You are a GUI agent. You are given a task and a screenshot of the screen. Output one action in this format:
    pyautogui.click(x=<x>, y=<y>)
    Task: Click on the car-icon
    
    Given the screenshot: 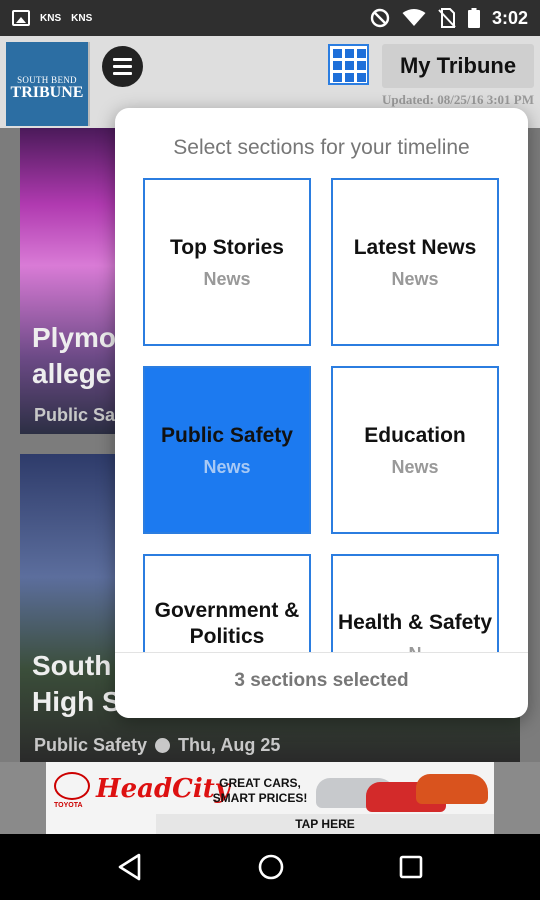 What is the action you would take?
    pyautogui.click(x=452, y=789)
    